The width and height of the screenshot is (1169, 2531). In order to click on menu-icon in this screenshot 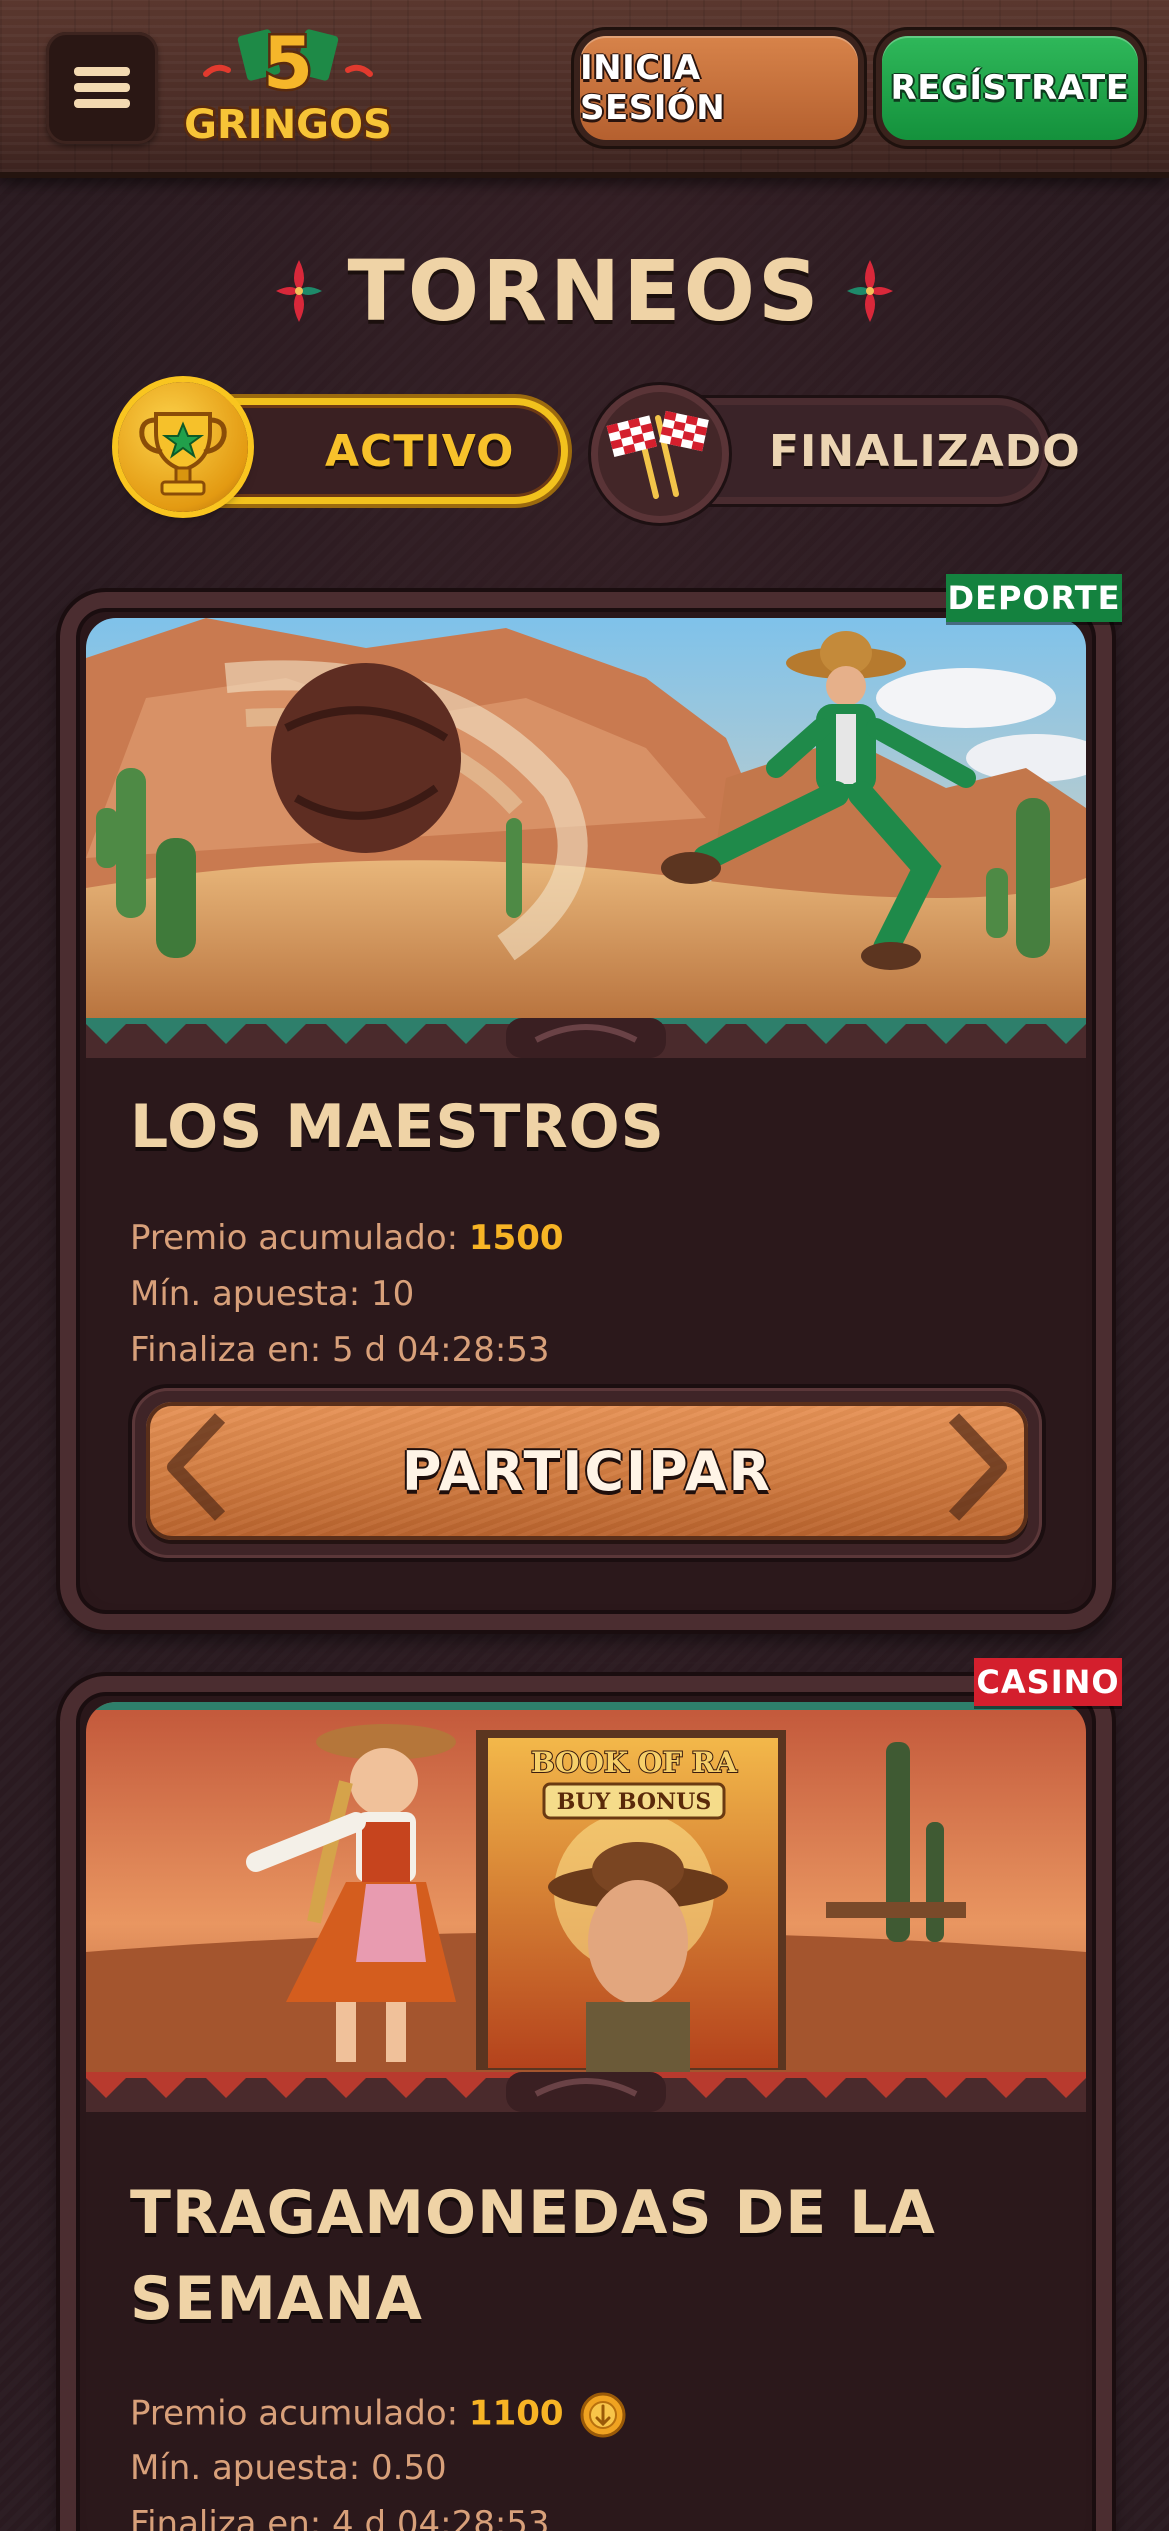, I will do `click(102, 87)`.